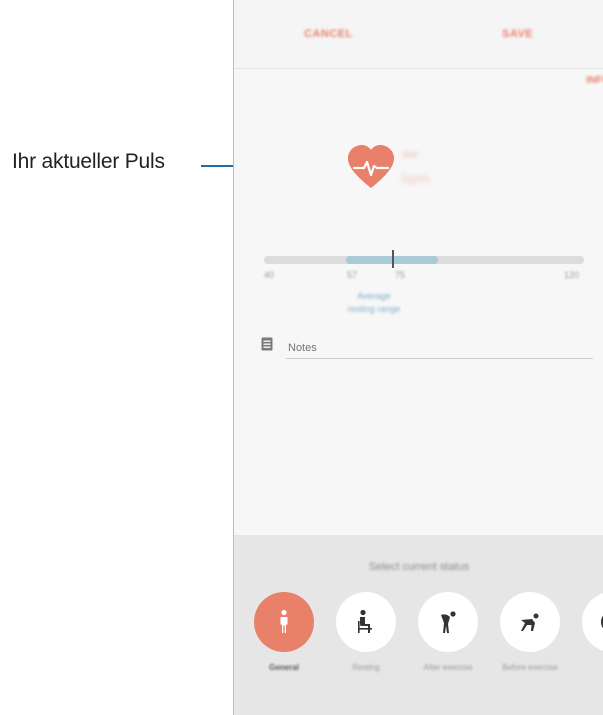 Image resolution: width=603 pixels, height=715 pixels. What do you see at coordinates (410, 153) in the screenshot?
I see `heart-rate-value: --` at bounding box center [410, 153].